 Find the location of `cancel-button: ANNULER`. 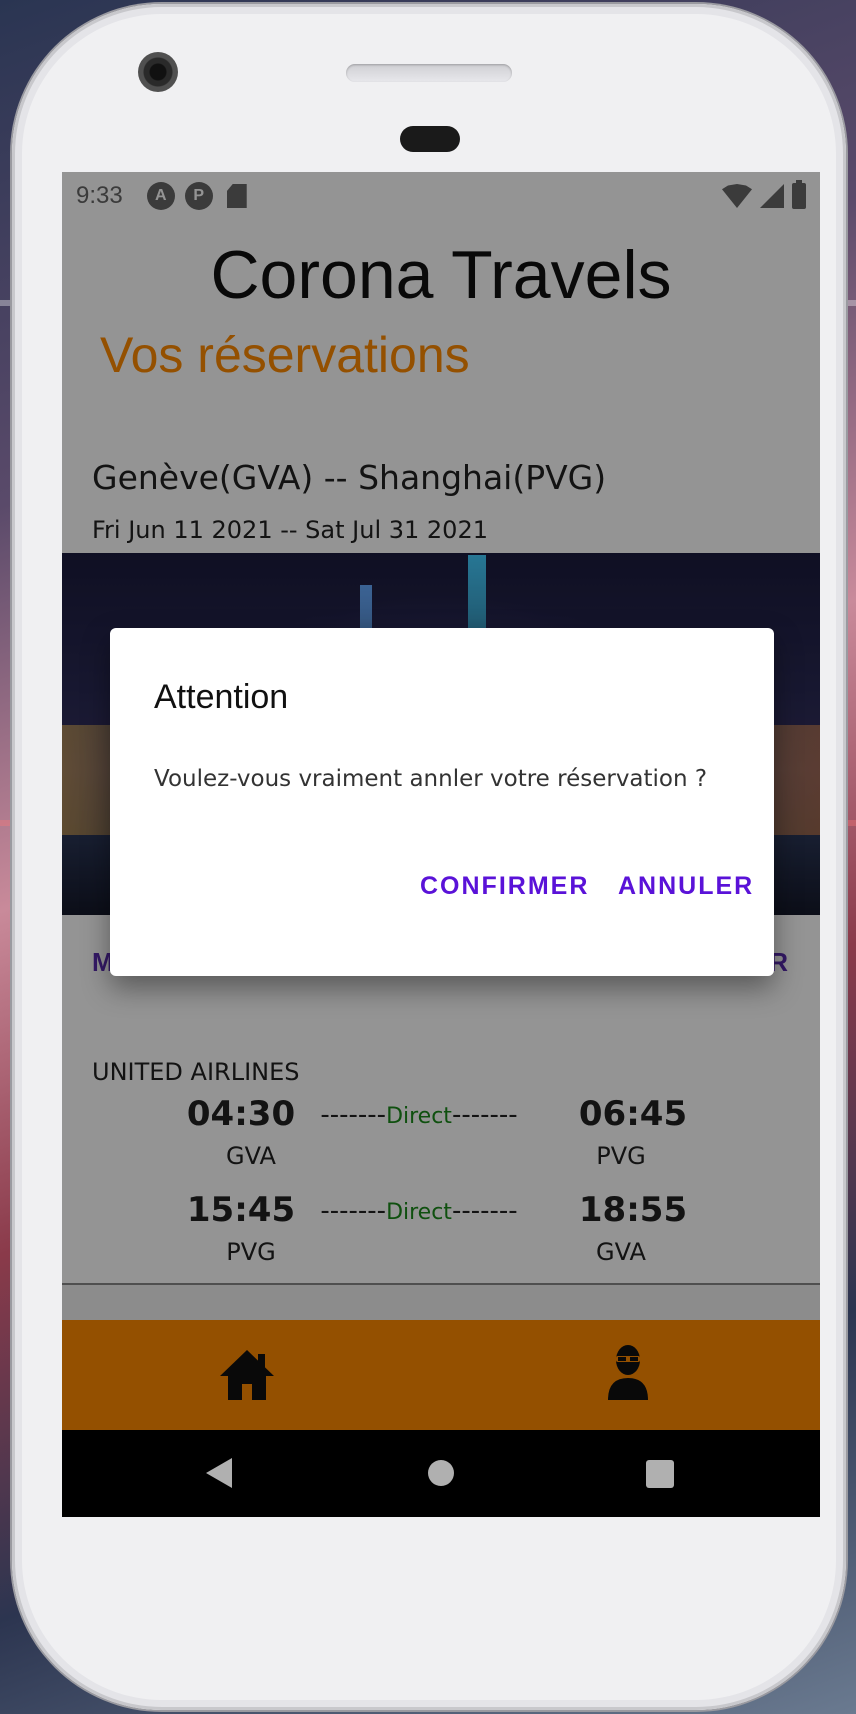

cancel-button: ANNULER is located at coordinates (686, 886).